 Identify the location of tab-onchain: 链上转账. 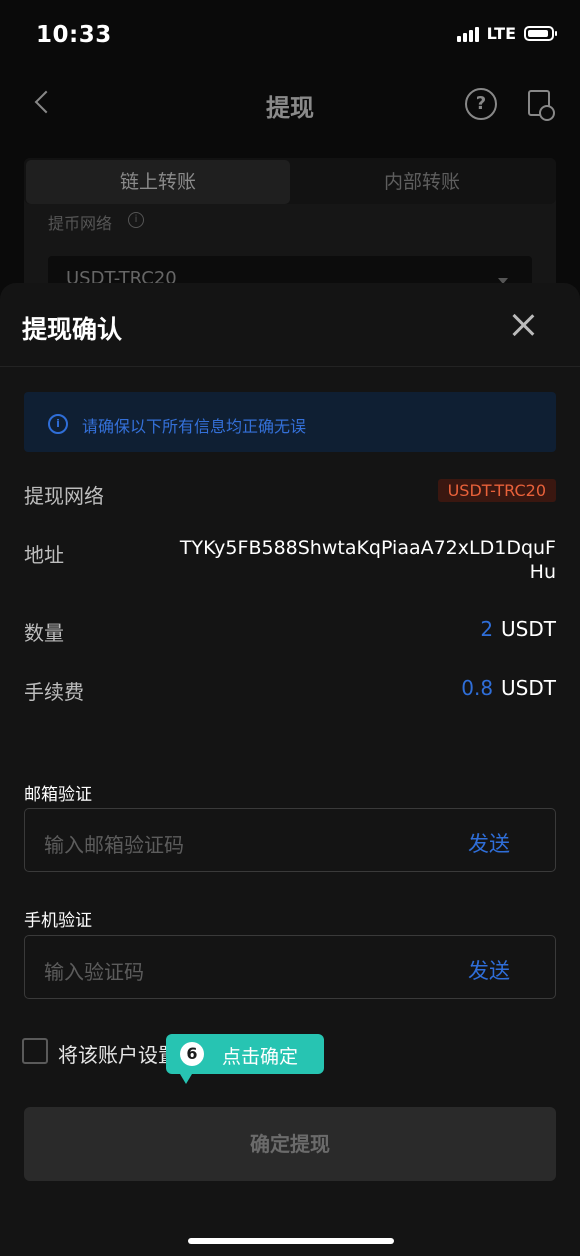
(158, 182).